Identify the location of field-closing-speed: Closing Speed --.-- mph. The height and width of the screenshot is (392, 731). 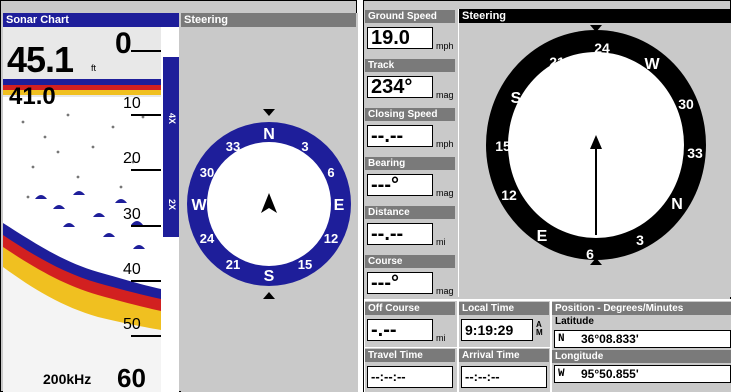
(411, 131).